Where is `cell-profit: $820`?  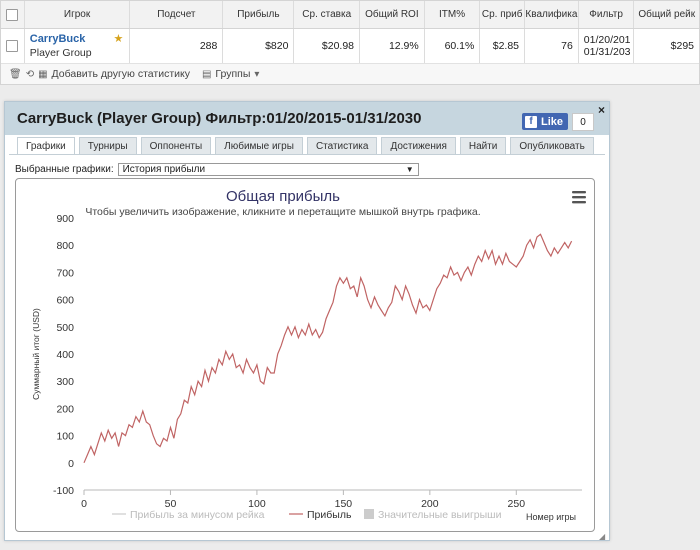 cell-profit: $820 is located at coordinates (259, 46).